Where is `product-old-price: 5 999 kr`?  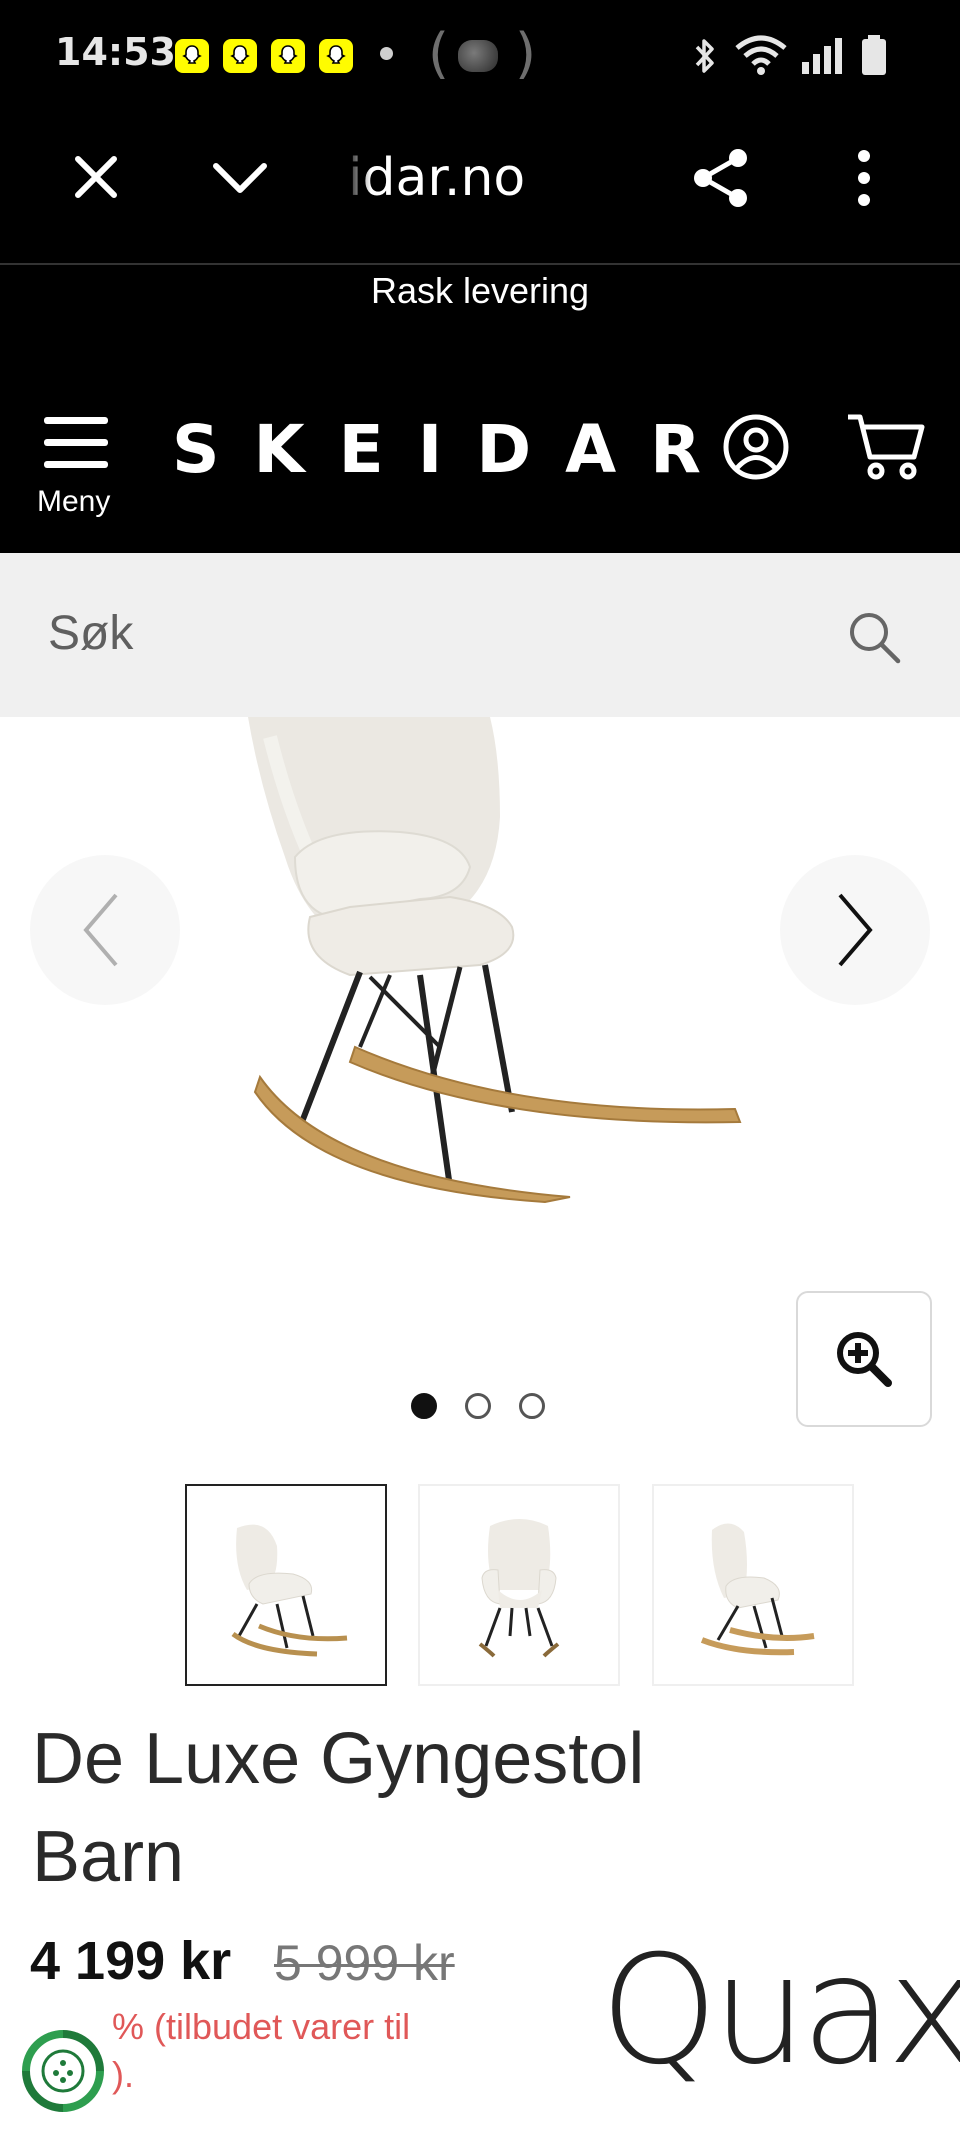
product-old-price: 5 999 kr is located at coordinates (364, 1963).